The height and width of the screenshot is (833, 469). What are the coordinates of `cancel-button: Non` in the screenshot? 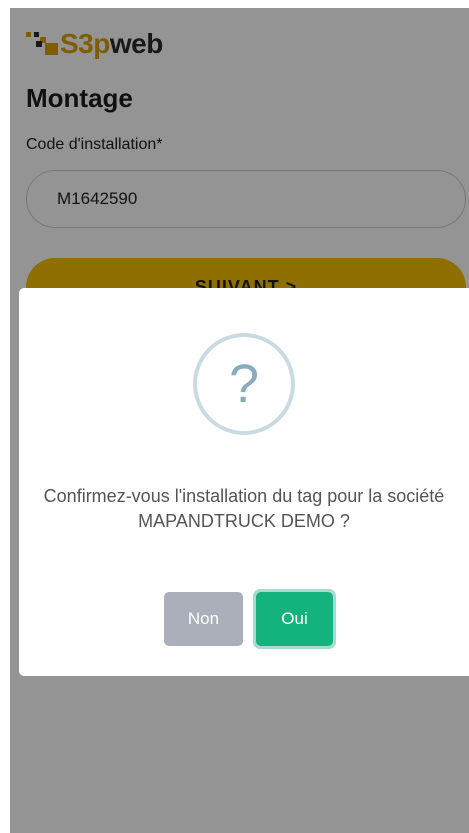 It's located at (203, 619).